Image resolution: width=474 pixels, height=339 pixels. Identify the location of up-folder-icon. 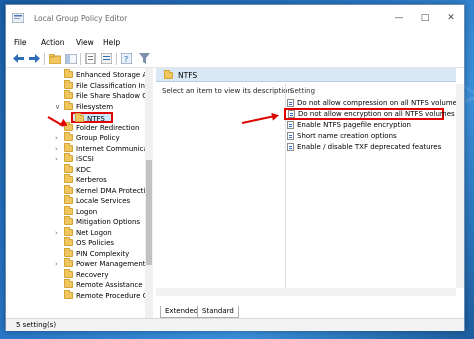
(54, 58).